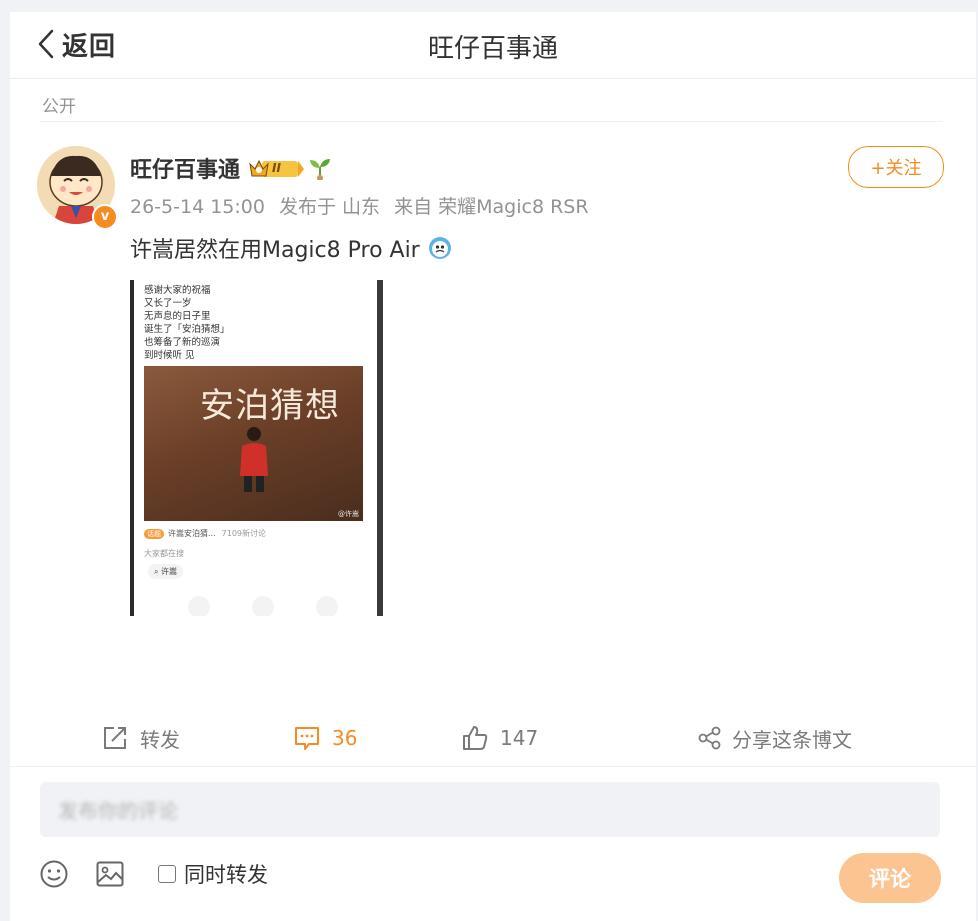  I want to click on topic-count: 7109新讨论, so click(243, 533).